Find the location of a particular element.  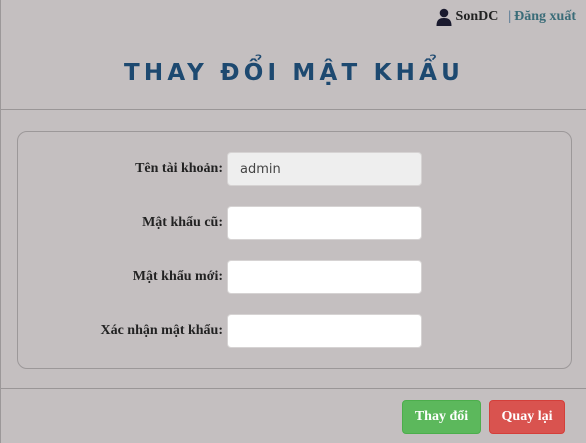

old-password-label: Mật khẩu cũ: is located at coordinates (182, 222).